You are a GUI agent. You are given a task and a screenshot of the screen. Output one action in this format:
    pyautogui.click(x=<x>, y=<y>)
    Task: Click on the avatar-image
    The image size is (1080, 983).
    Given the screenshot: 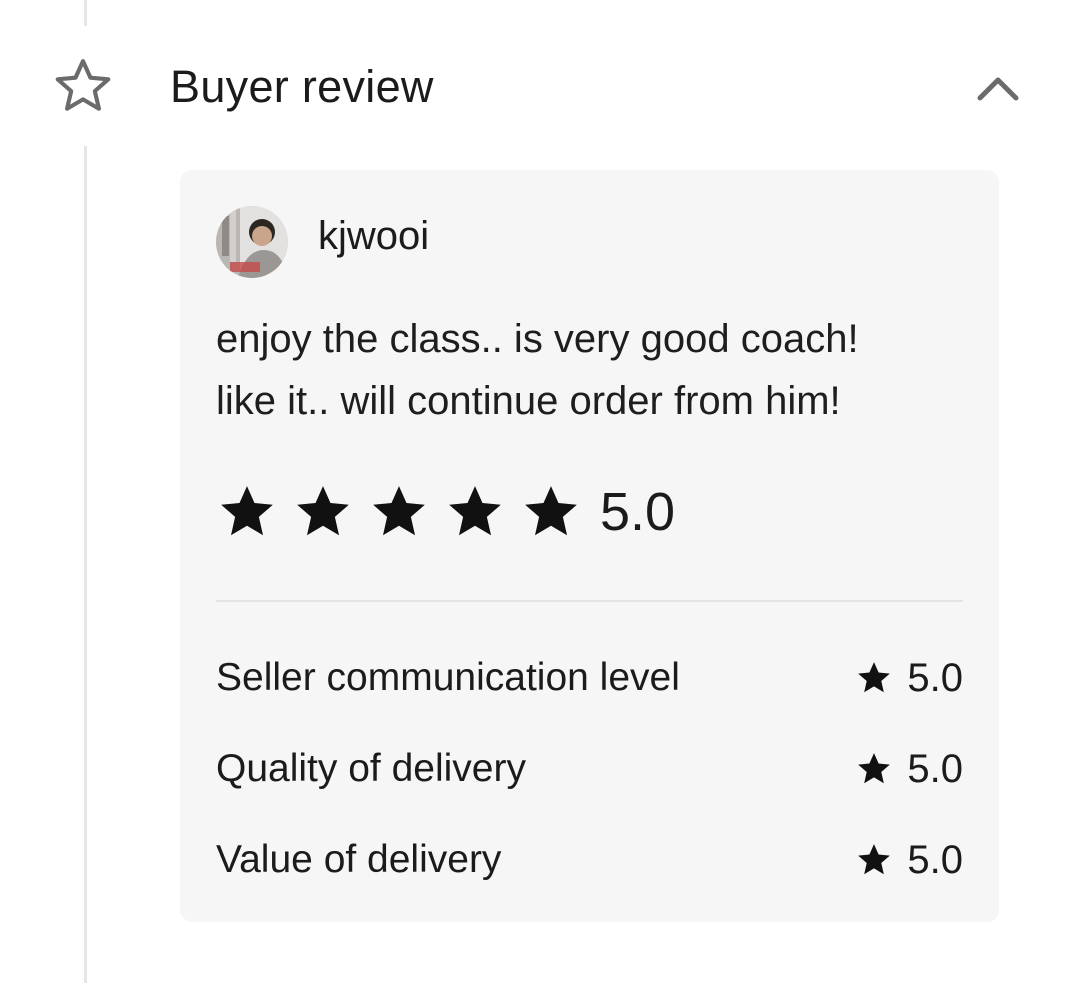 What is the action you would take?
    pyautogui.click(x=252, y=242)
    